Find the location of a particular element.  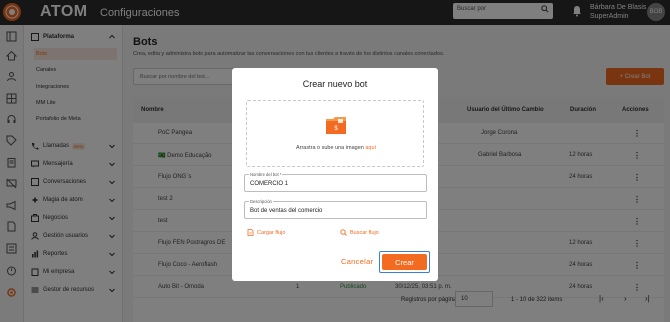

load-flow-button: Cargar flujo is located at coordinates (266, 232).